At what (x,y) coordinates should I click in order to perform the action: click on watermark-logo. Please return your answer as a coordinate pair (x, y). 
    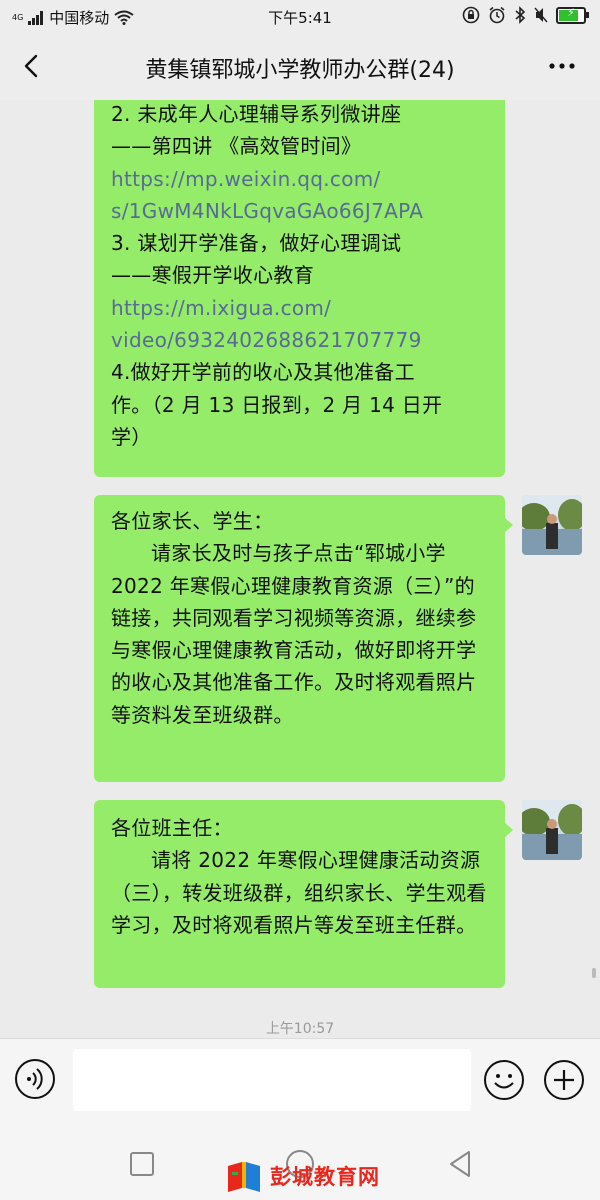
    Looking at the image, I should click on (244, 1177).